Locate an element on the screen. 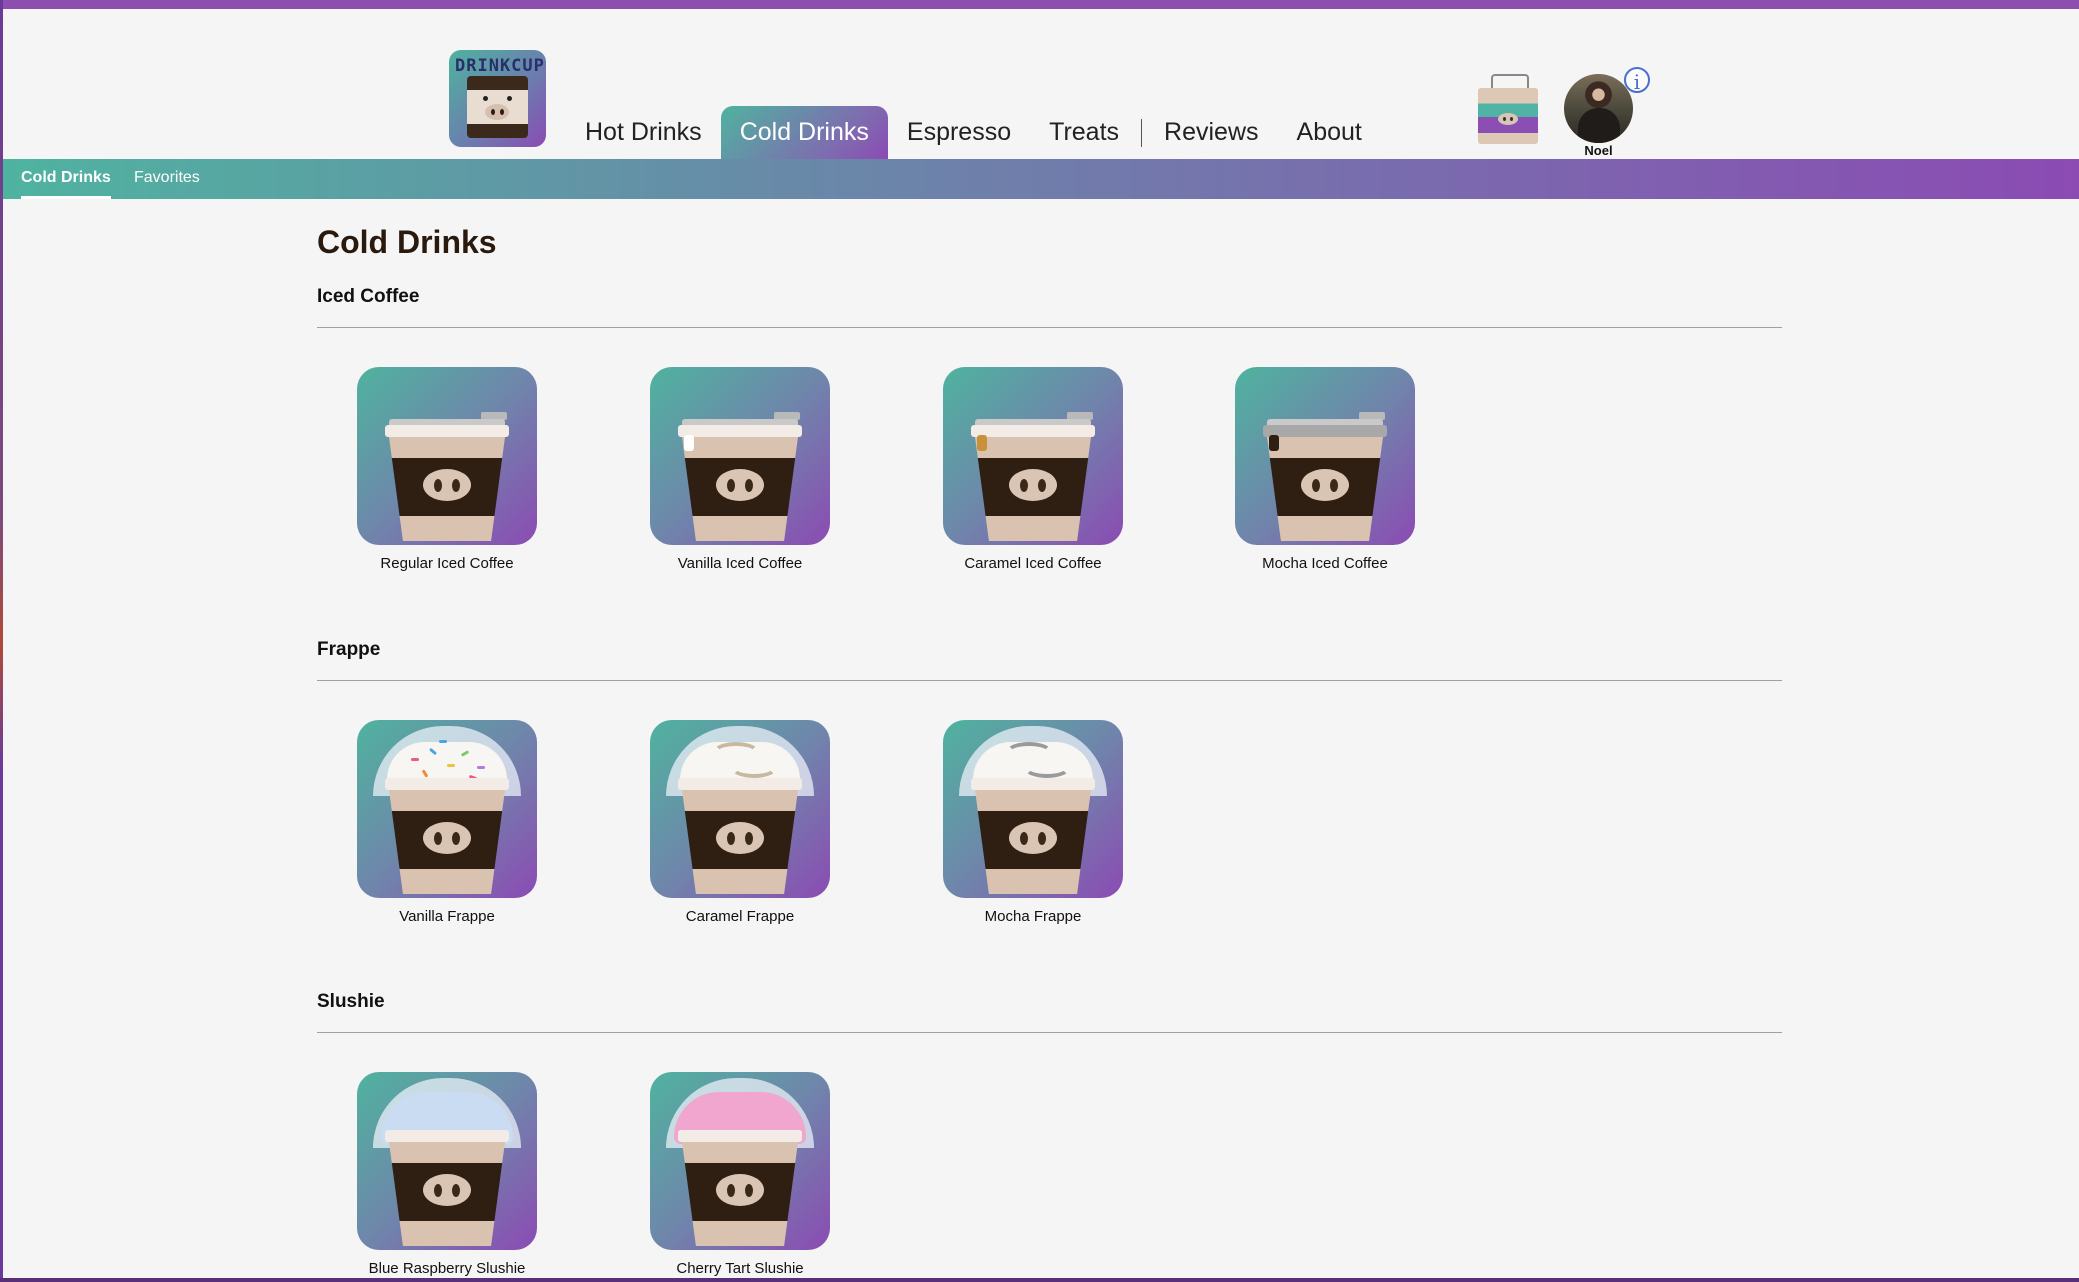  page-title: Cold Drinks is located at coordinates (407, 242).